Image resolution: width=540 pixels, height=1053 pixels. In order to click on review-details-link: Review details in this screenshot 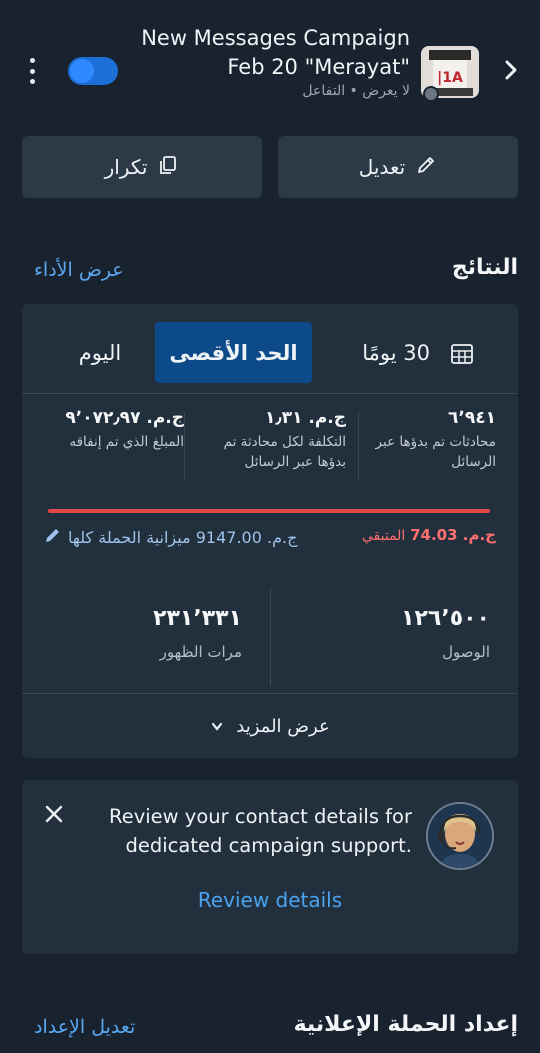, I will do `click(270, 900)`.